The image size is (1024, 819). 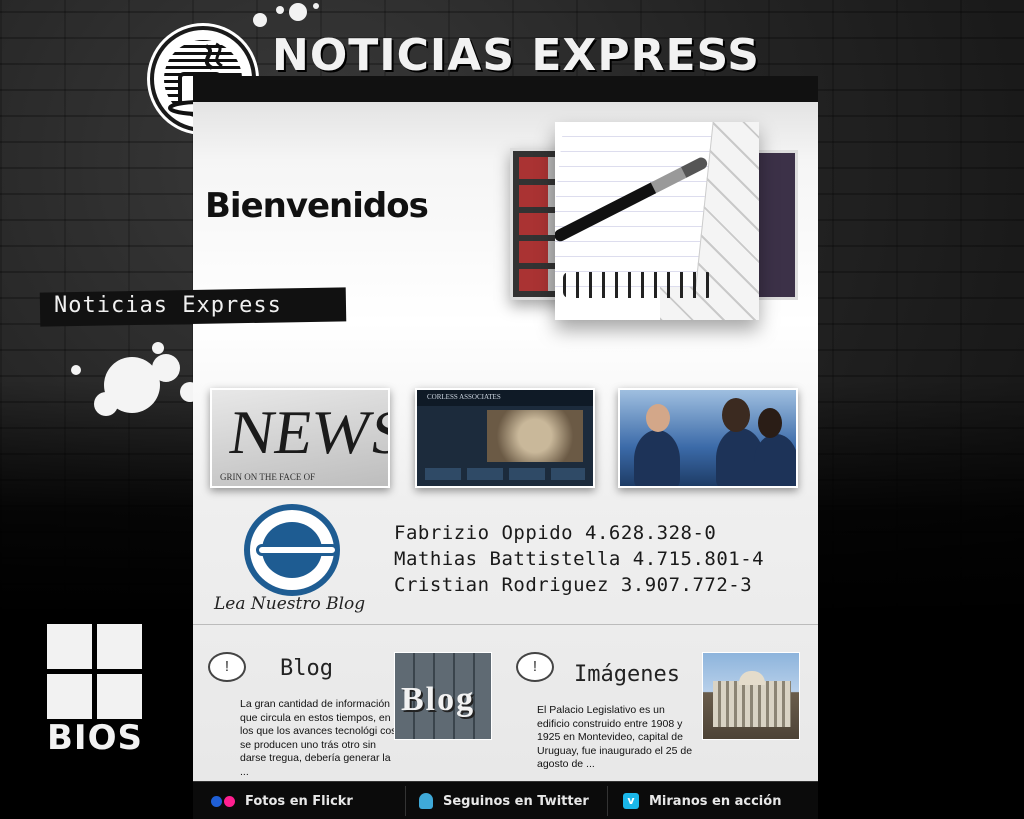 What do you see at coordinates (516, 801) in the screenshot?
I see `twitter-label: Seguinos en Twitter` at bounding box center [516, 801].